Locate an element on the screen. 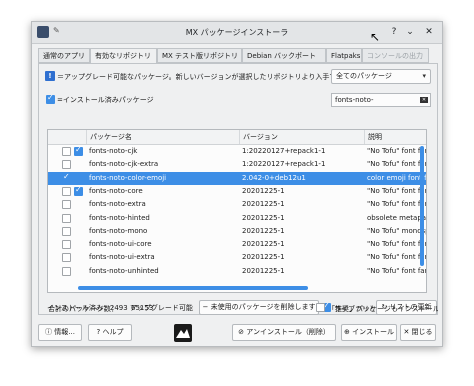 This screenshot has height=386, width=474. search-input-value: fonts-noto- is located at coordinates (354, 100).